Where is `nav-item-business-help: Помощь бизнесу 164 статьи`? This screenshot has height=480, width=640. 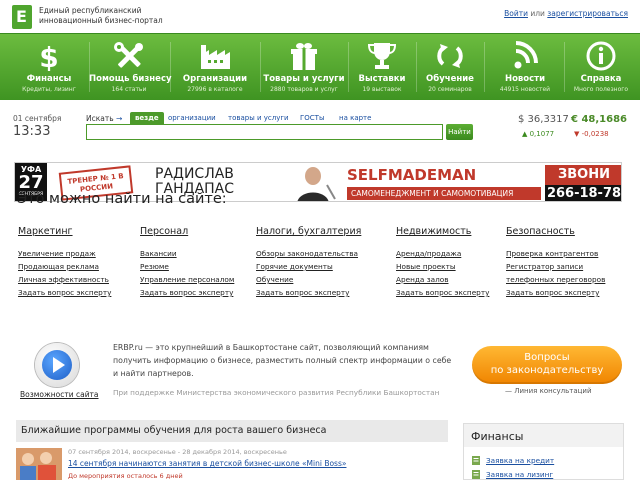 nav-item-business-help: Помощь бизнесу 164 статьи is located at coordinates (130, 67).